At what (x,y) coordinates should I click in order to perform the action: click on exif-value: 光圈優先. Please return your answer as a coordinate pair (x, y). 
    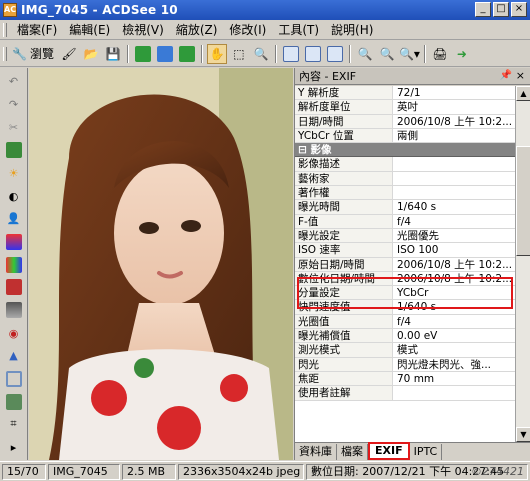
    Looking at the image, I should click on (454, 235).